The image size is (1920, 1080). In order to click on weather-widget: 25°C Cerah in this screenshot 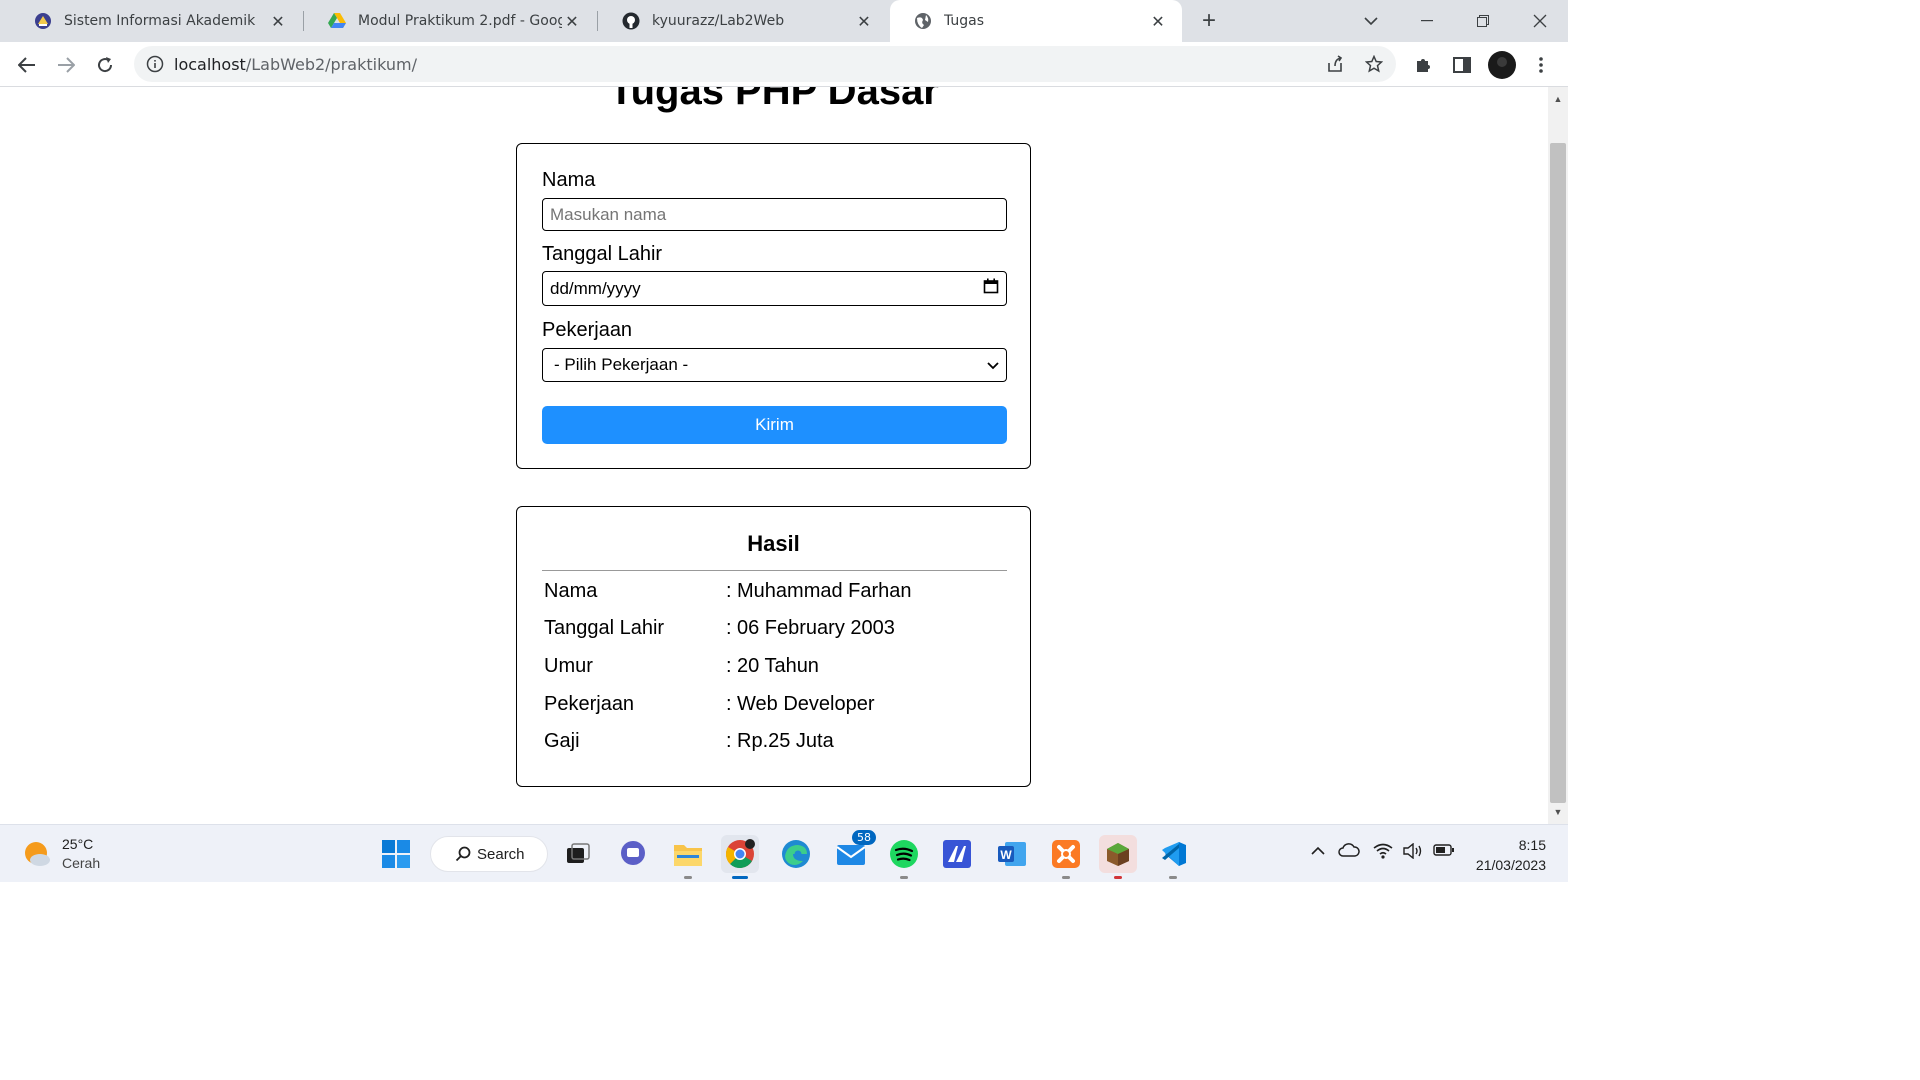, I will do `click(61, 854)`.